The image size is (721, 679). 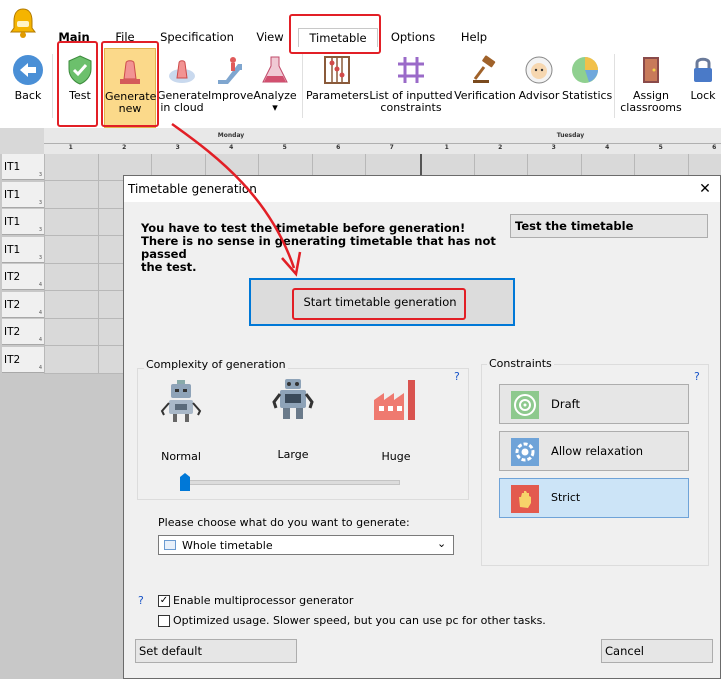 What do you see at coordinates (594, 451) in the screenshot?
I see `constraint-allow-relaxation-button: Allow relaxation` at bounding box center [594, 451].